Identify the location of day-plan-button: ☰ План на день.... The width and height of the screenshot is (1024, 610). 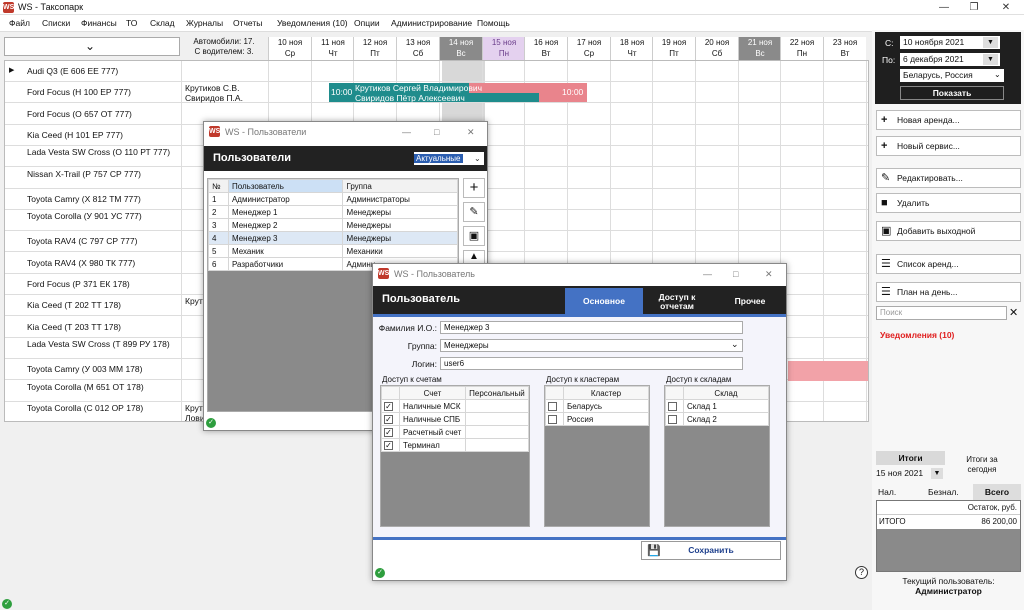
(948, 292).